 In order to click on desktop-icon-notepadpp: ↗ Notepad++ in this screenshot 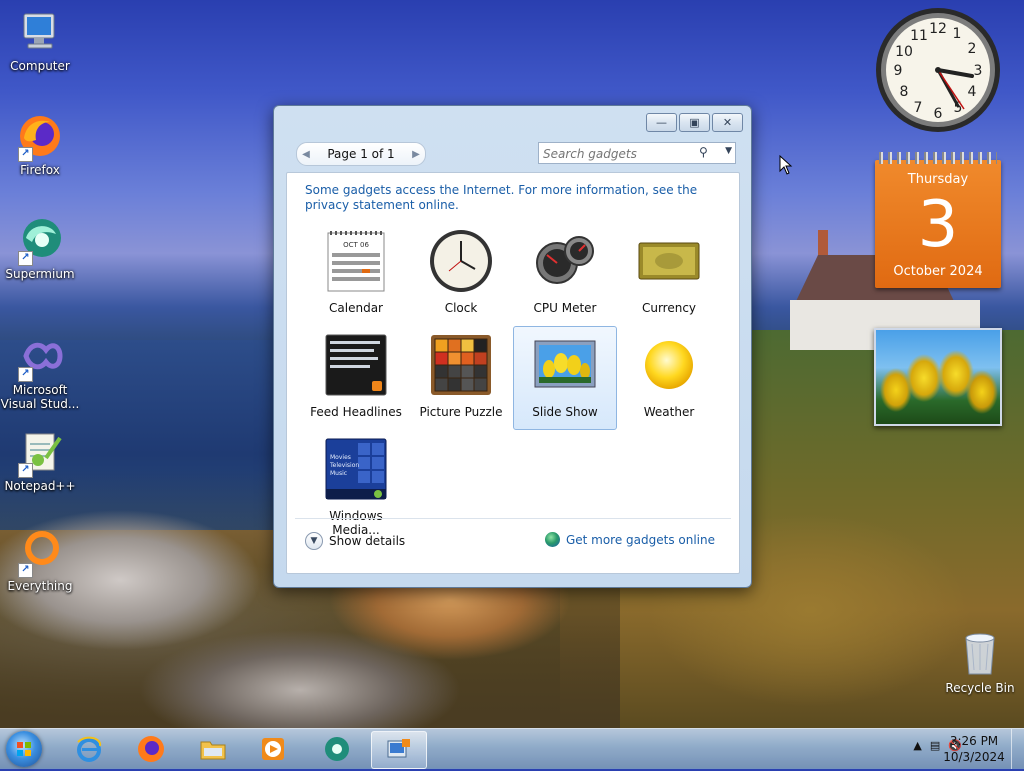, I will do `click(40, 460)`.